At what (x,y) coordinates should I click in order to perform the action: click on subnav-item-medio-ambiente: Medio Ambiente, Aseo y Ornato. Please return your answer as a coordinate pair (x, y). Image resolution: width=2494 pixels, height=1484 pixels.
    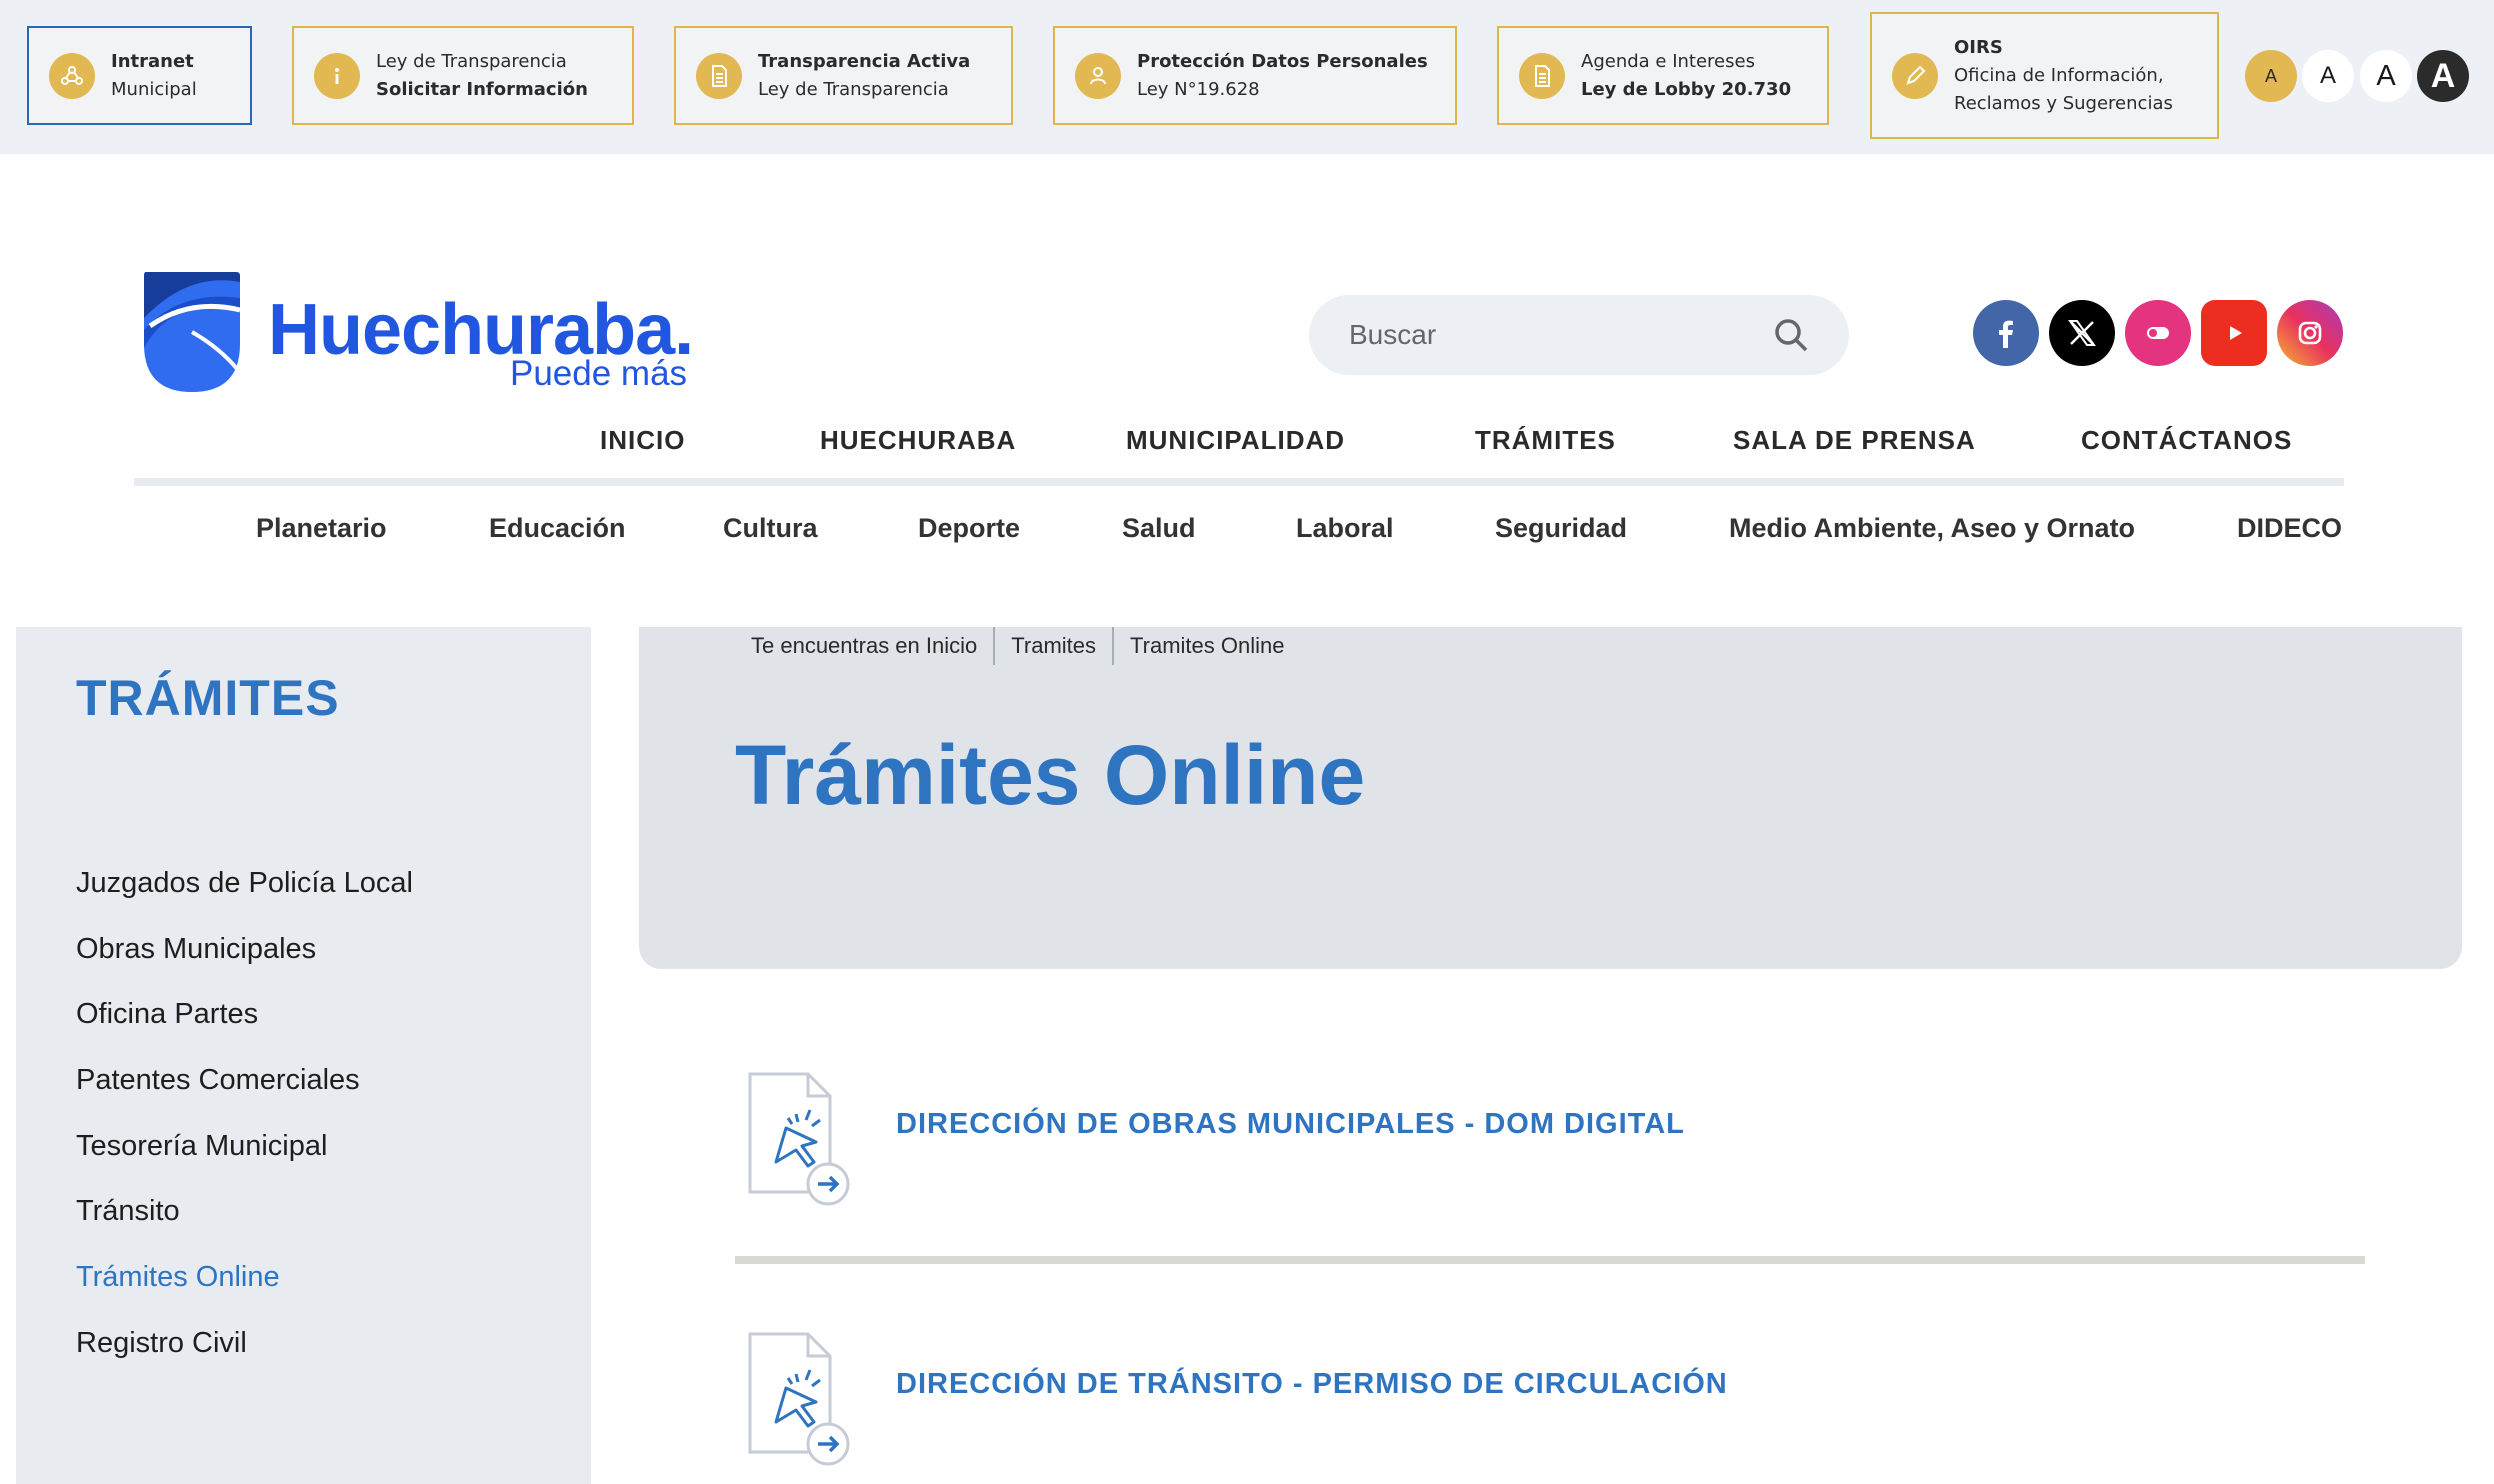
    Looking at the image, I should click on (1932, 528).